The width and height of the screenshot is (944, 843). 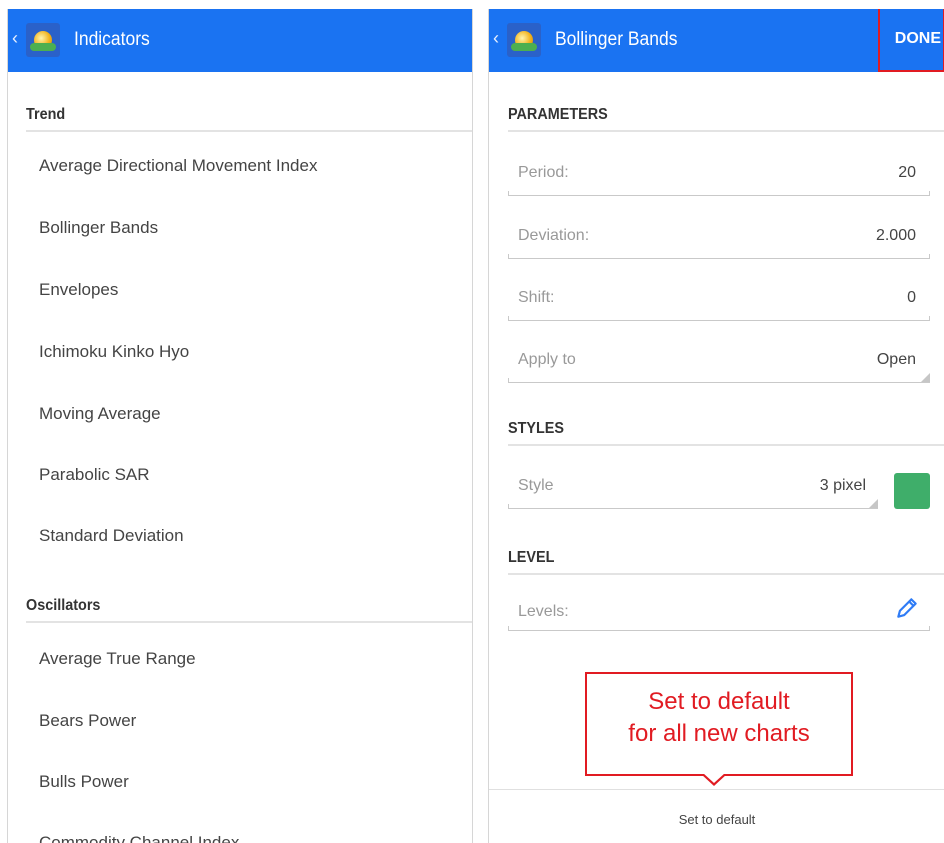 What do you see at coordinates (84, 782) in the screenshot?
I see `indicator-item: Bulls Power` at bounding box center [84, 782].